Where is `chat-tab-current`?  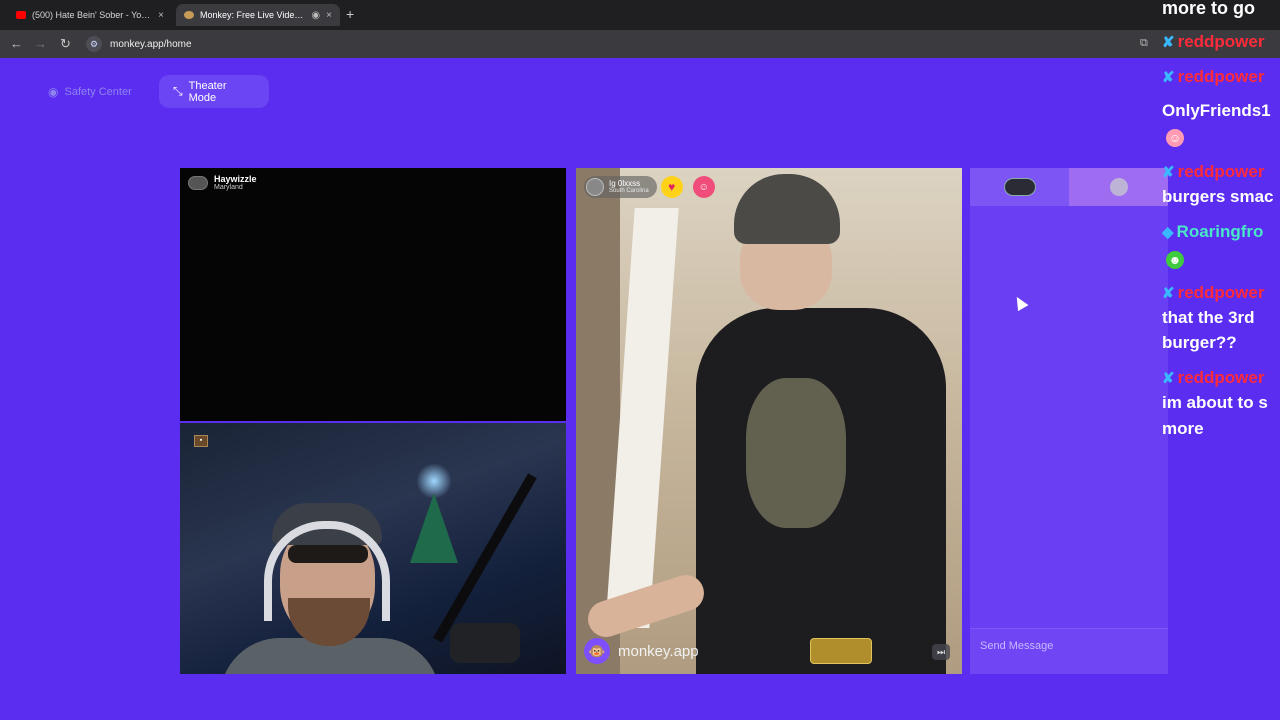 chat-tab-current is located at coordinates (1019, 187).